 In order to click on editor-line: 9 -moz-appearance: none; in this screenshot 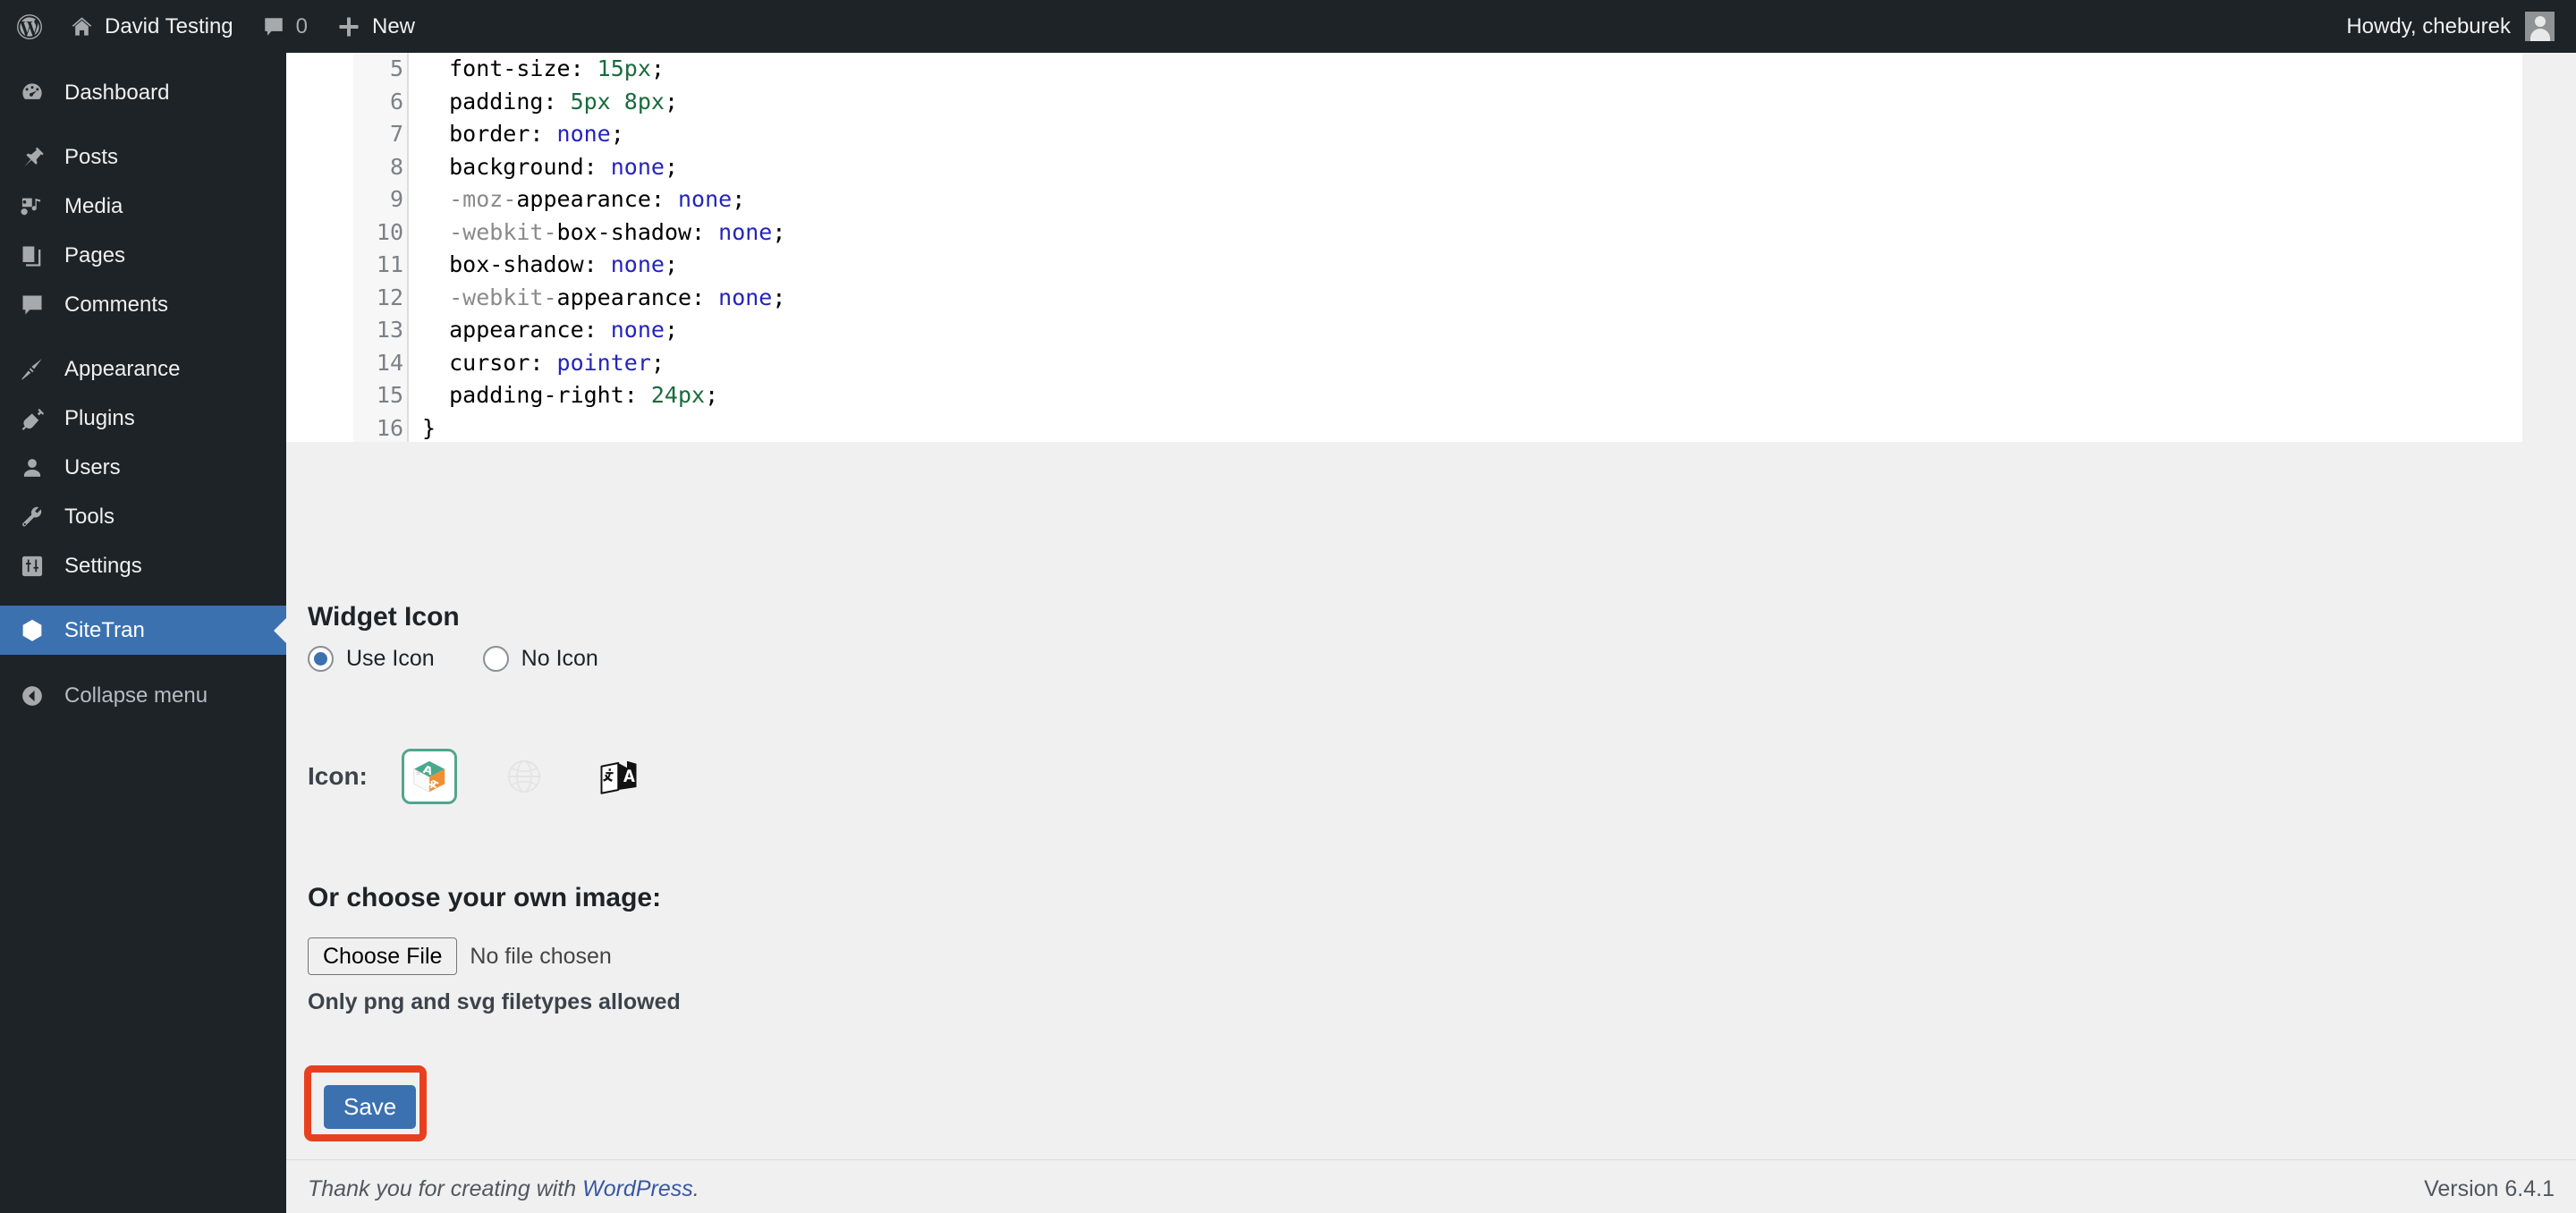, I will do `click(1404, 199)`.